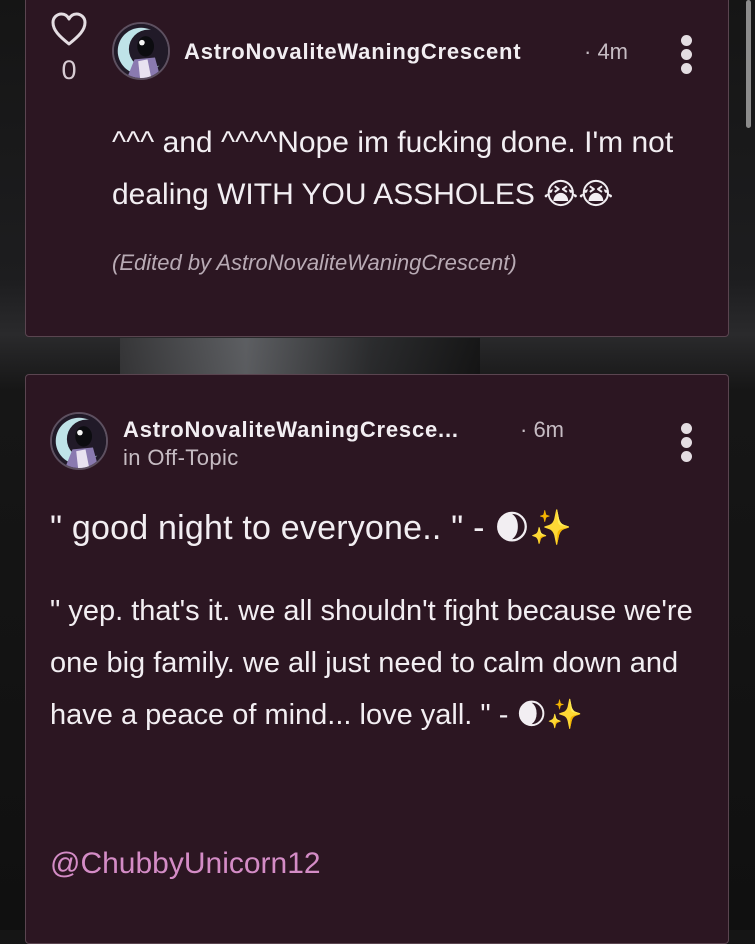 This screenshot has width=755, height=944. Describe the element at coordinates (352, 52) in the screenshot. I see `comment-username: AstroNovaliteWaningCrescent` at that location.